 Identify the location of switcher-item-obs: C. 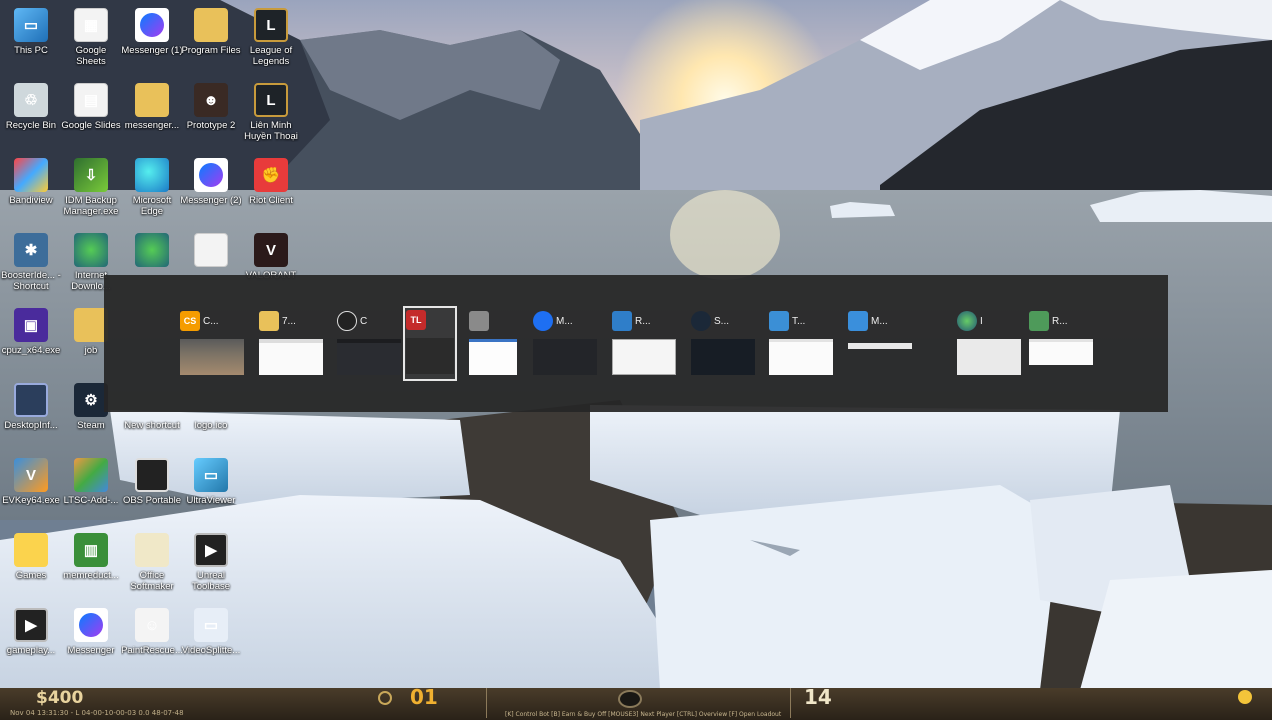
(367, 343).